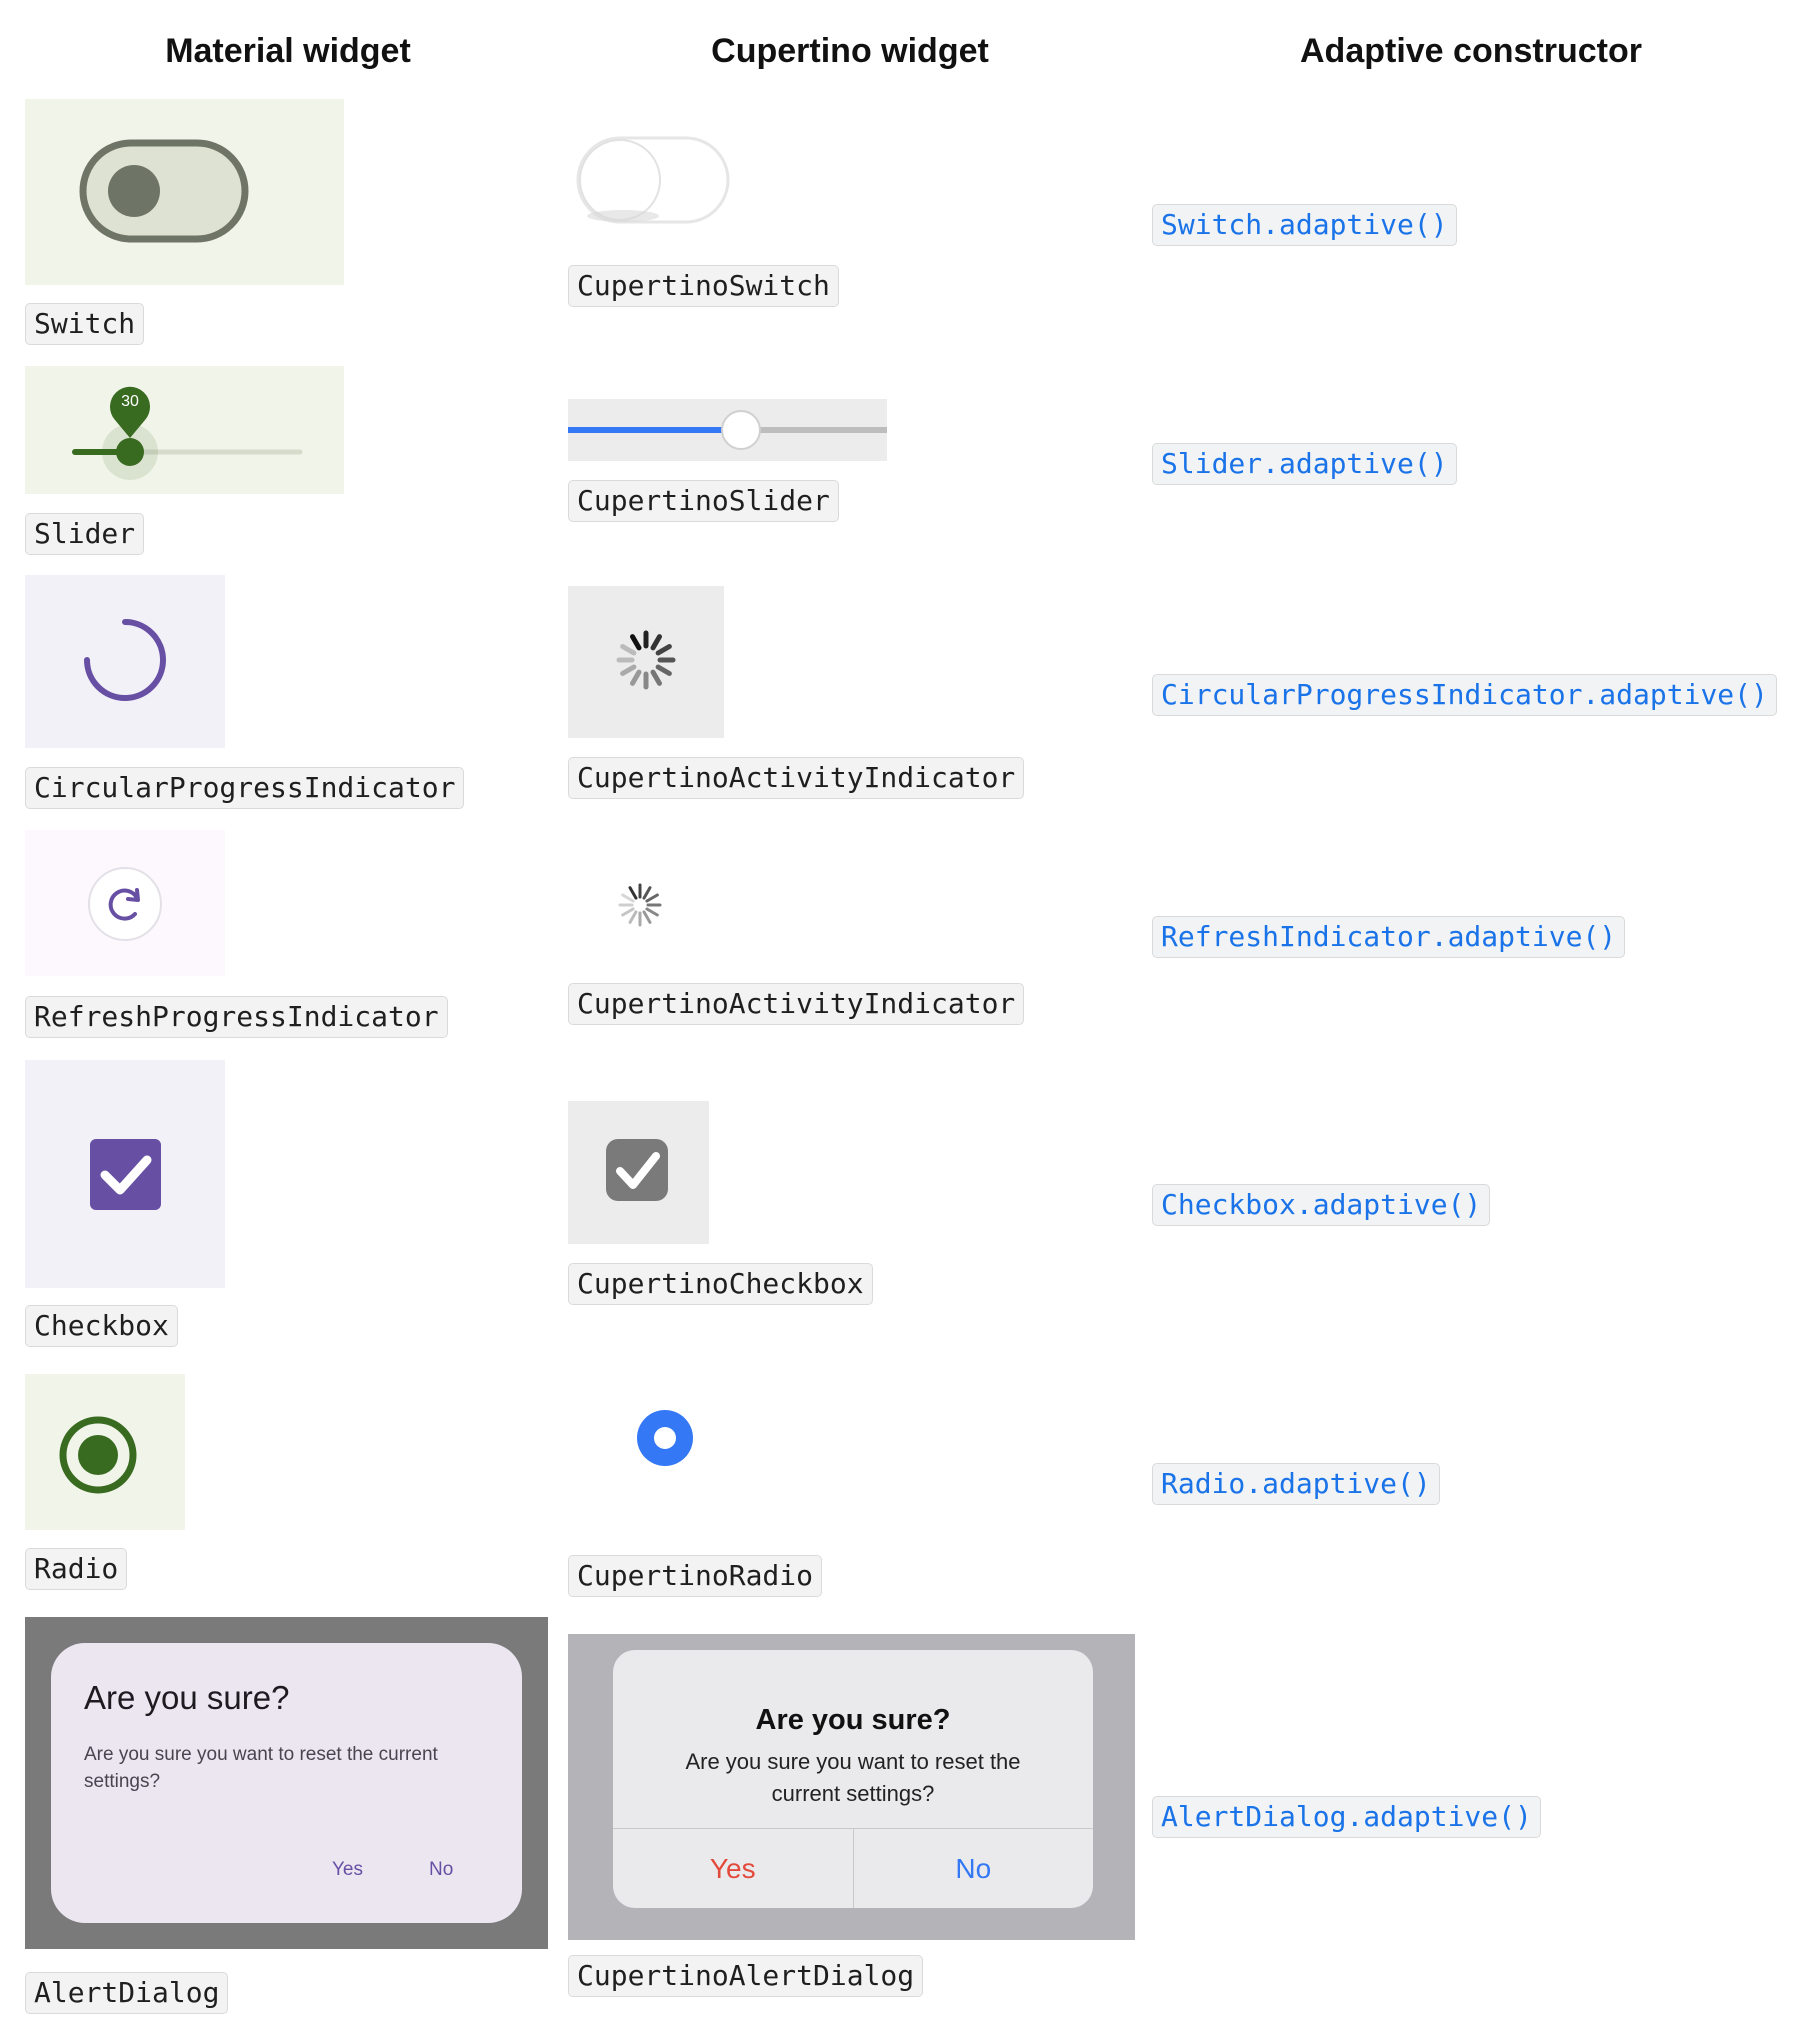 This screenshot has width=1804, height=2030. I want to click on cupertino-dialog-no-button: No, so click(973, 1868).